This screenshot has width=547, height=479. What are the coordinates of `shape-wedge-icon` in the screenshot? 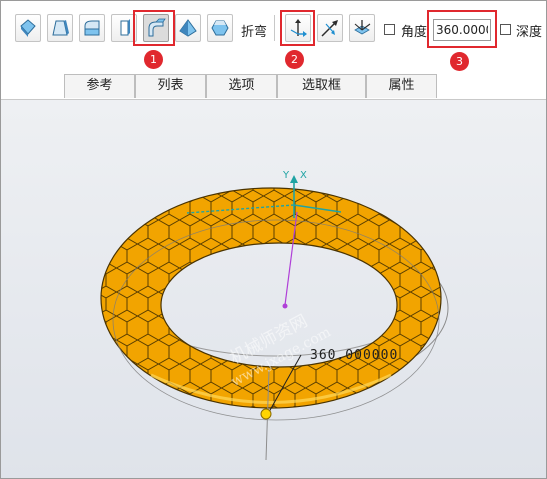 It's located at (188, 28).